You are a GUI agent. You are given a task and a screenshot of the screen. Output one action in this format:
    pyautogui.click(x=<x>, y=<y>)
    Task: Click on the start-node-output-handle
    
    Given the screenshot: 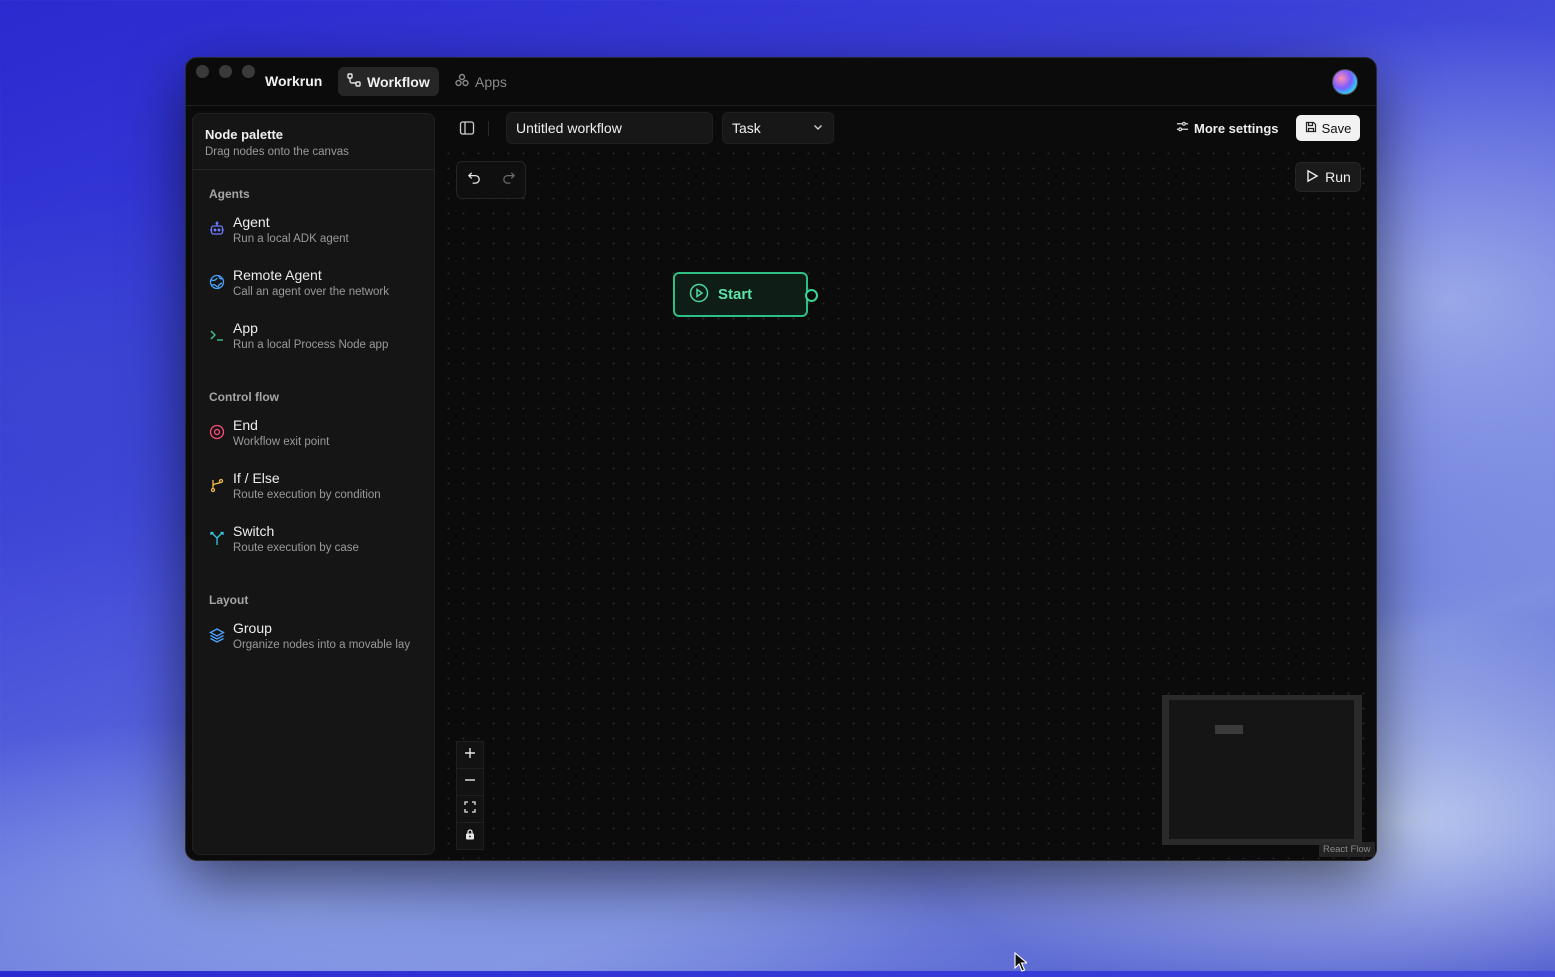 What is the action you would take?
    pyautogui.click(x=811, y=295)
    